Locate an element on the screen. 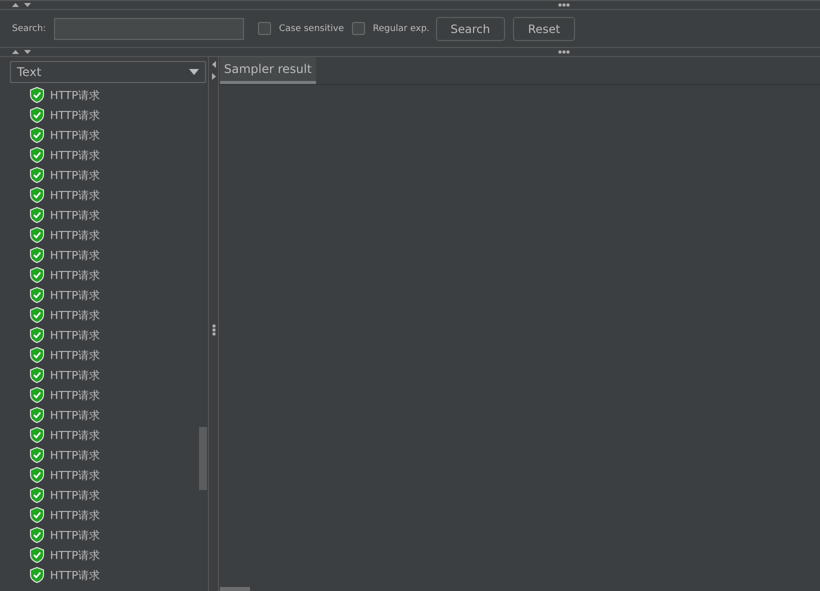 The image size is (820, 591). result-tab: Sampler result is located at coordinates (268, 70).